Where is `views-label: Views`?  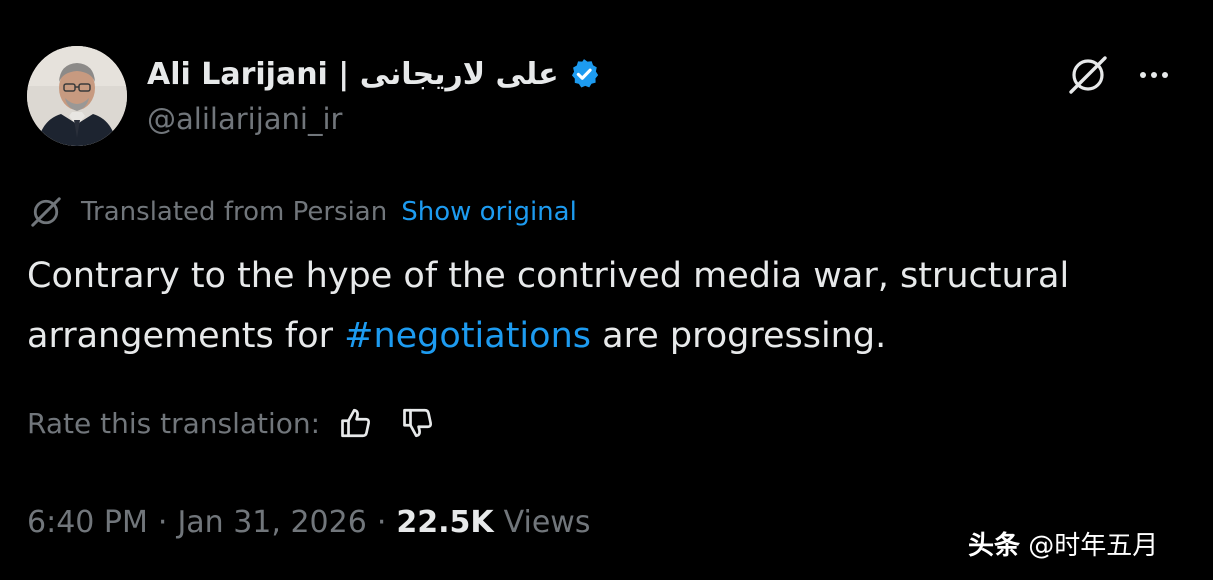
views-label: Views is located at coordinates (547, 522).